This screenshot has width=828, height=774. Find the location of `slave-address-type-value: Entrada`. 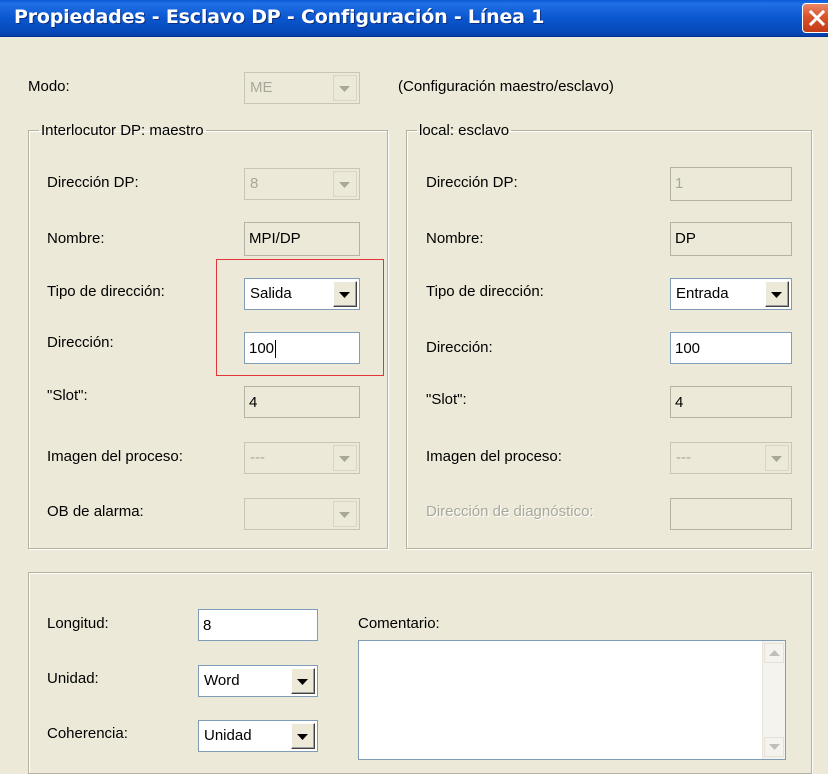

slave-address-type-value: Entrada is located at coordinates (702, 293).